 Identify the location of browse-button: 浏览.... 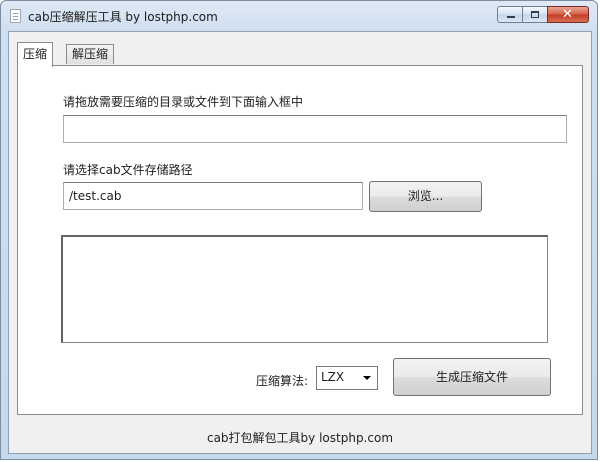
(425, 196).